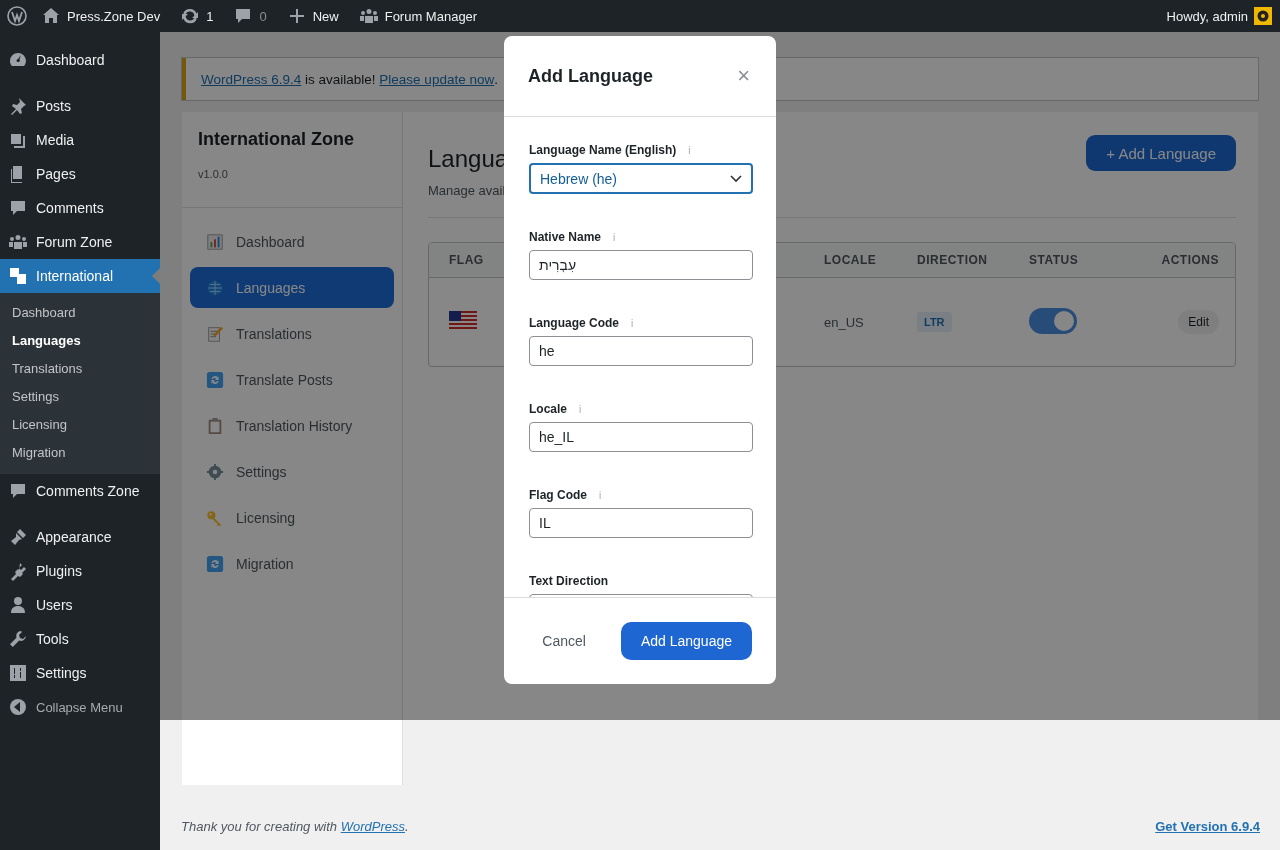 This screenshot has height=850, width=1280. I want to click on home-icon, so click(51, 16).